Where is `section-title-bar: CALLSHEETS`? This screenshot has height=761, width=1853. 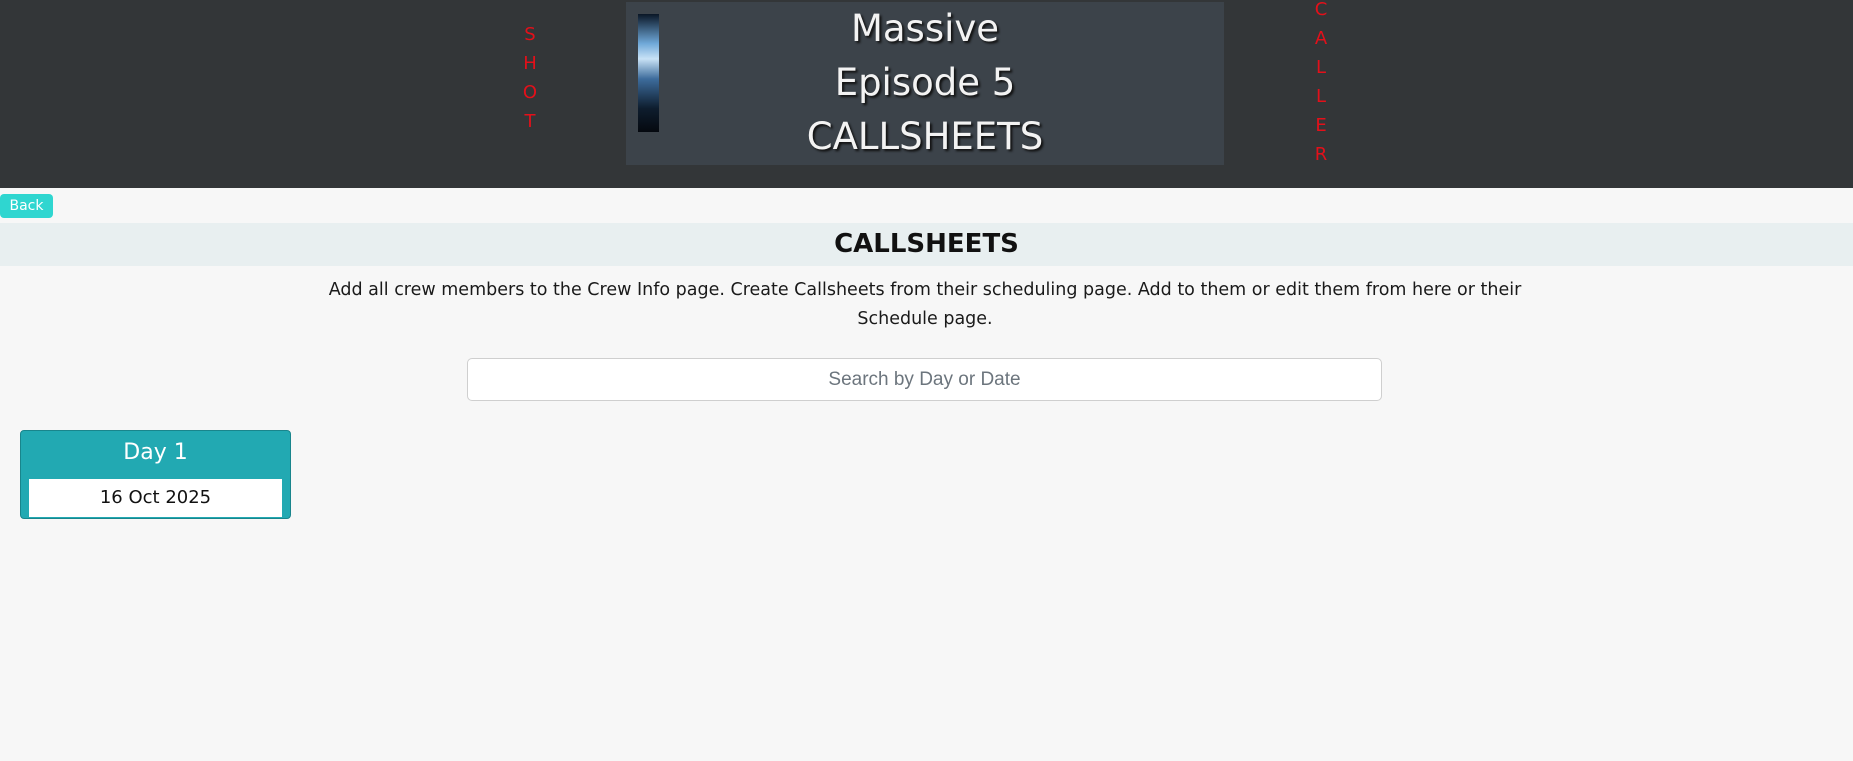 section-title-bar: CALLSHEETS is located at coordinates (926, 244).